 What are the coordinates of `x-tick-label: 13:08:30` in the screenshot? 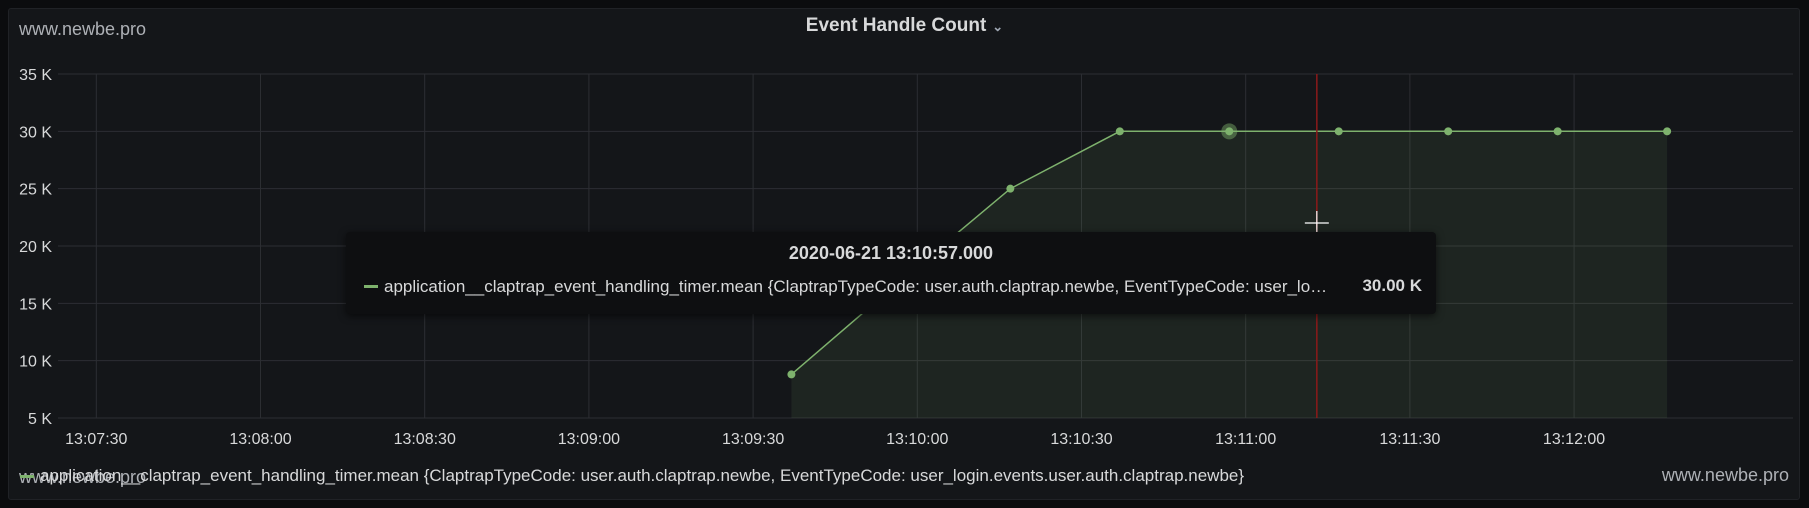 It's located at (425, 439).